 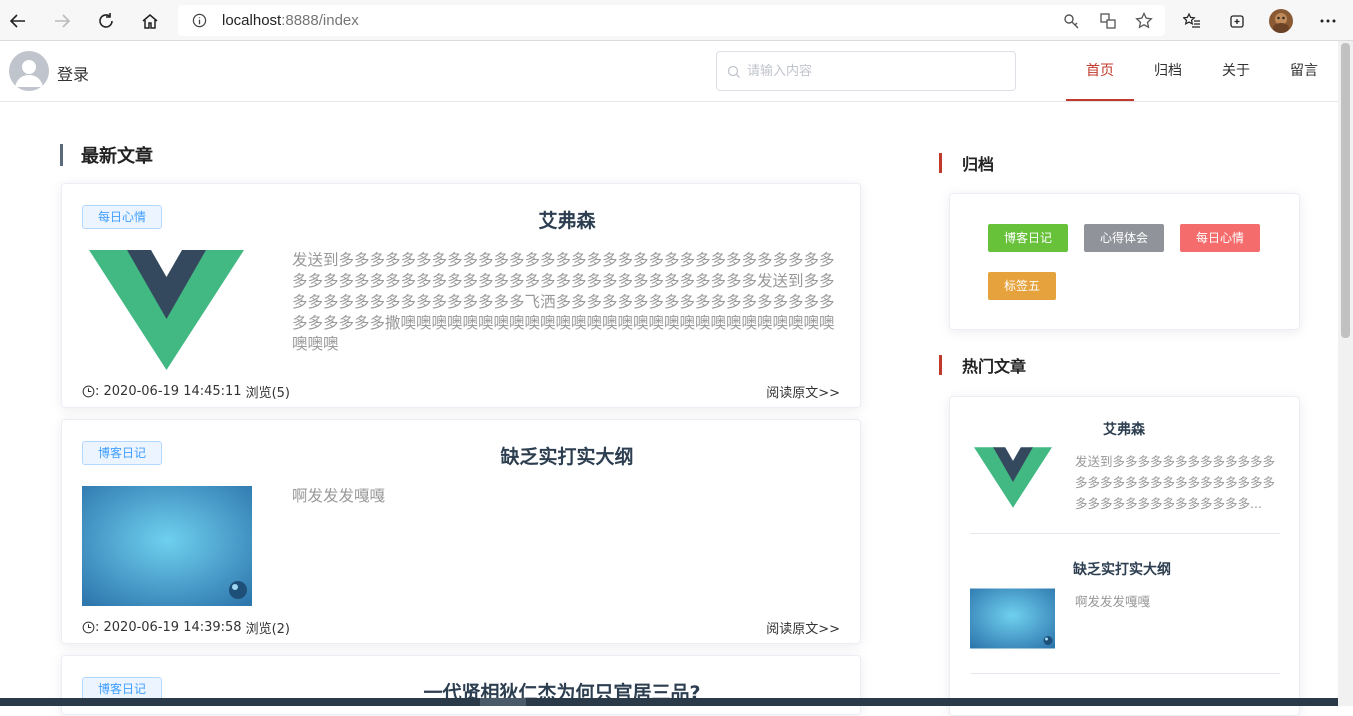 I want to click on back-button, so click(x=18, y=21).